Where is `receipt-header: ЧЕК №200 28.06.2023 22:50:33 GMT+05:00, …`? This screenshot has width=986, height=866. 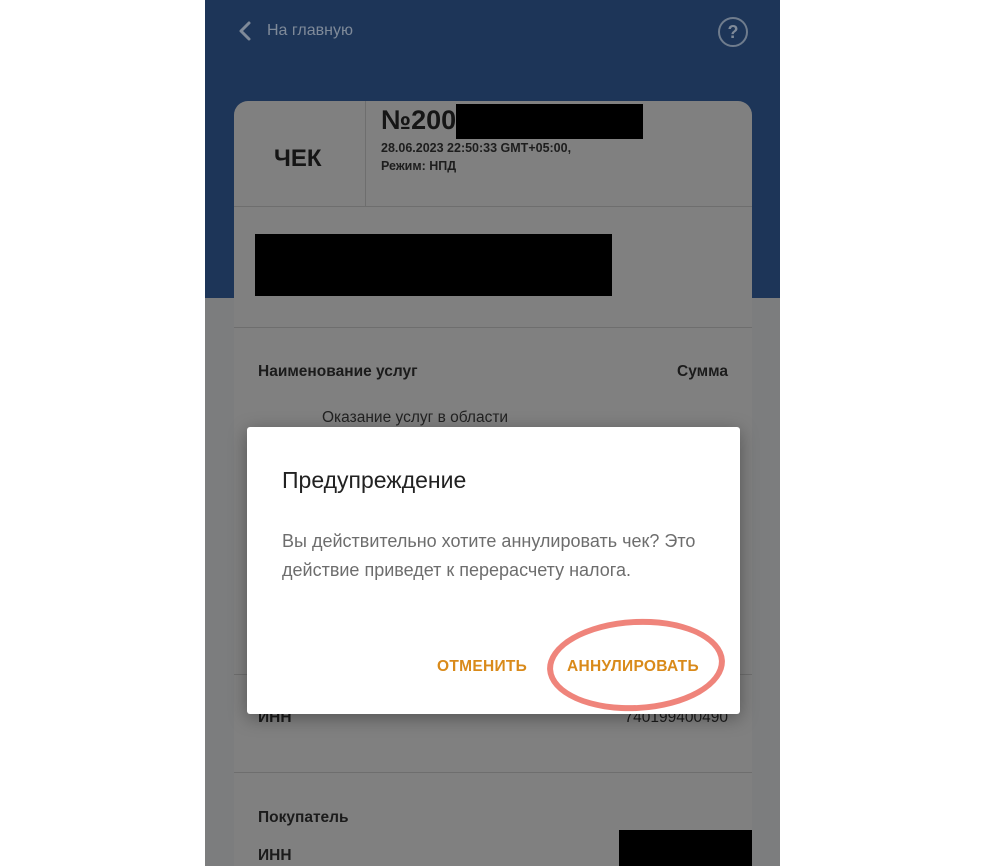
receipt-header: ЧЕК №200 28.06.2023 22:50:33 GMT+05:00, … is located at coordinates (493, 154).